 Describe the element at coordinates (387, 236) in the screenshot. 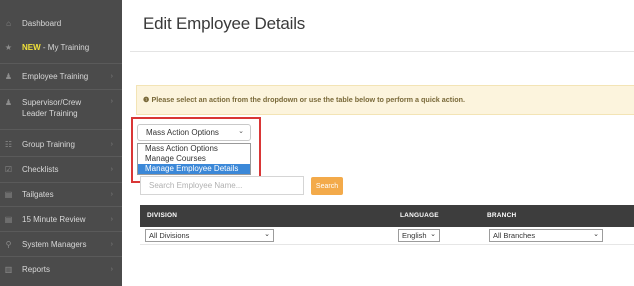

I see `table-filter-row: All Divisions ⌄ English ⌄ All Branches ⌄` at that location.